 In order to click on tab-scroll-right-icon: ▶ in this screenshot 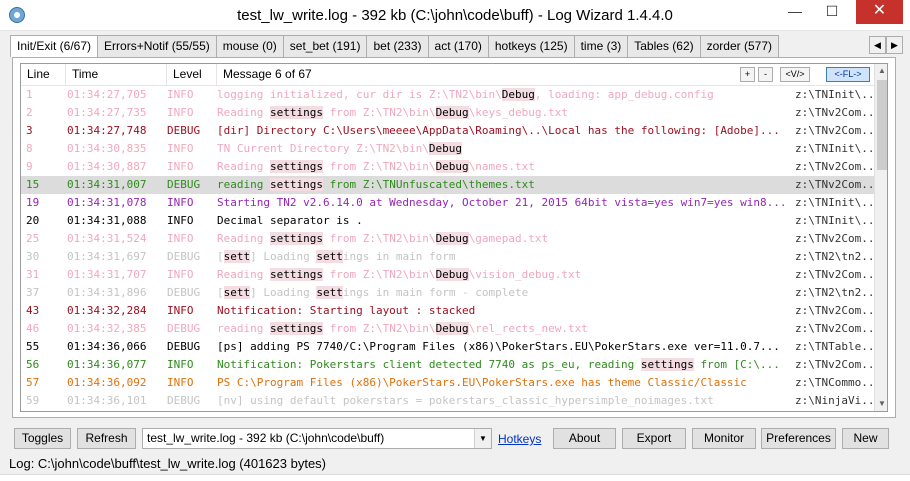, I will do `click(894, 45)`.